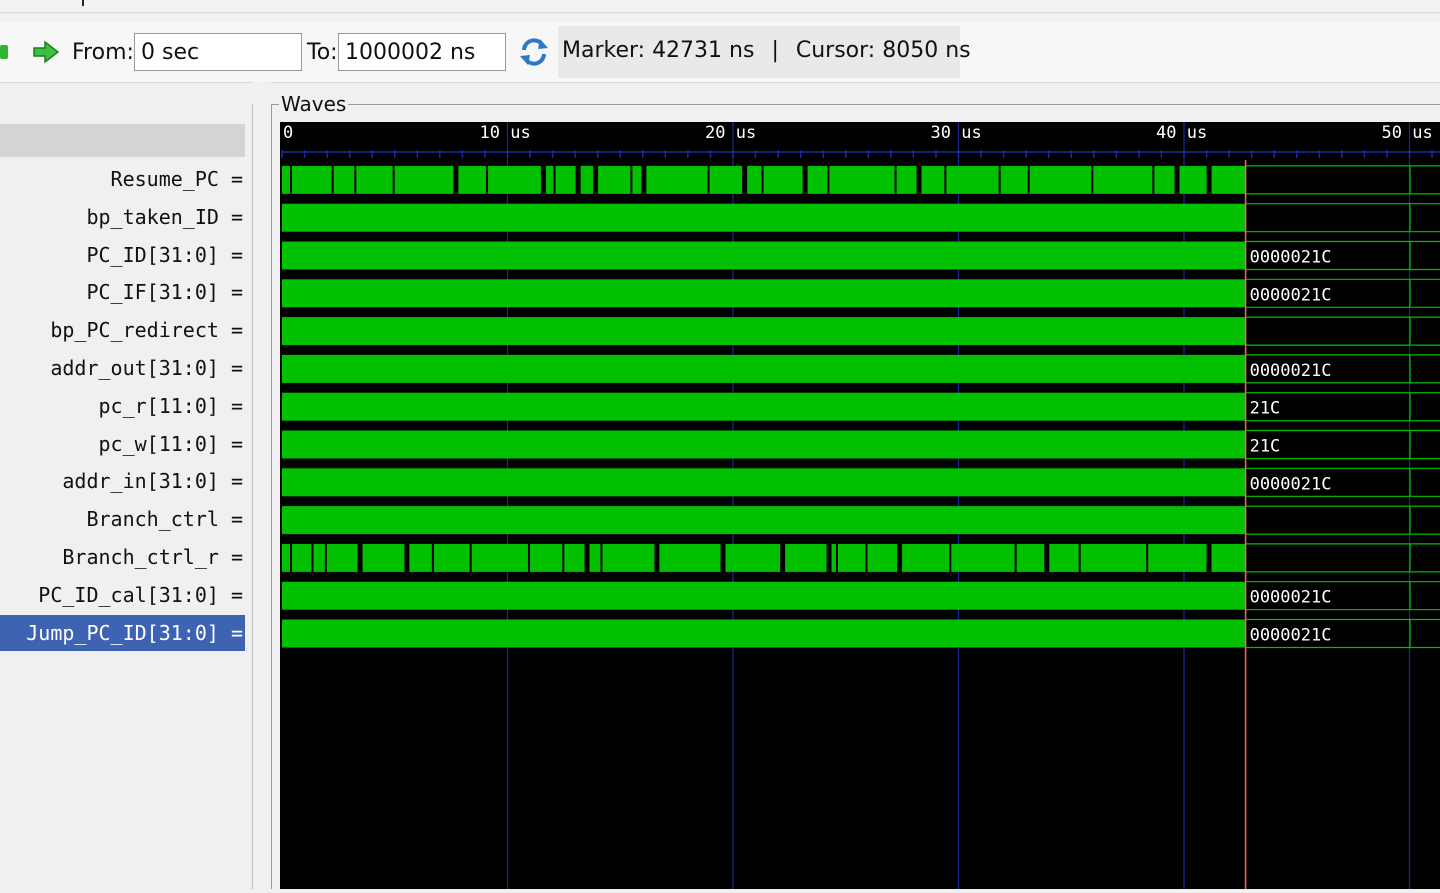 The width and height of the screenshot is (1440, 893). Describe the element at coordinates (1407, 133) in the screenshot. I see `time-tick-label: 50 us` at that location.